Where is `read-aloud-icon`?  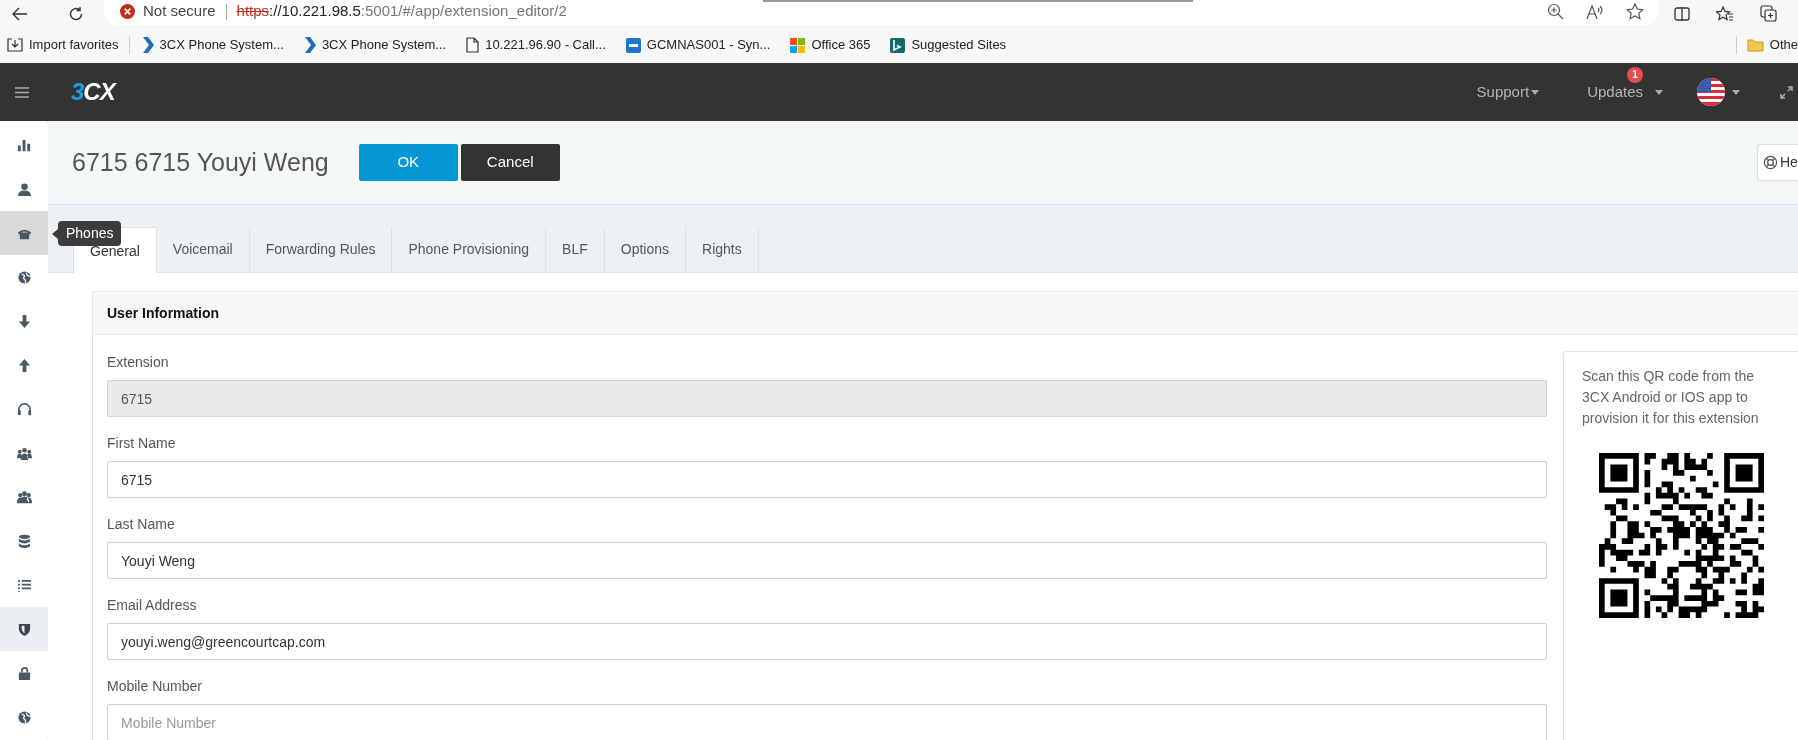 read-aloud-icon is located at coordinates (1595, 11).